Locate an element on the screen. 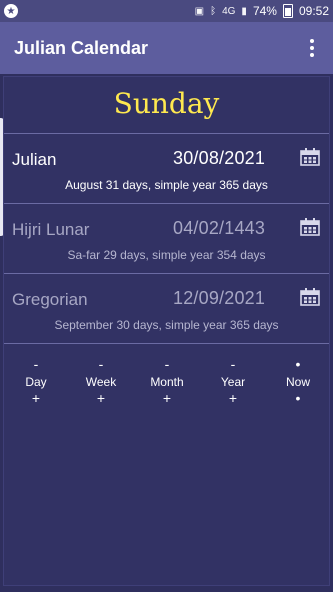 Image resolution: width=333 pixels, height=592 pixels. month-control: - Month + is located at coordinates (167, 381).